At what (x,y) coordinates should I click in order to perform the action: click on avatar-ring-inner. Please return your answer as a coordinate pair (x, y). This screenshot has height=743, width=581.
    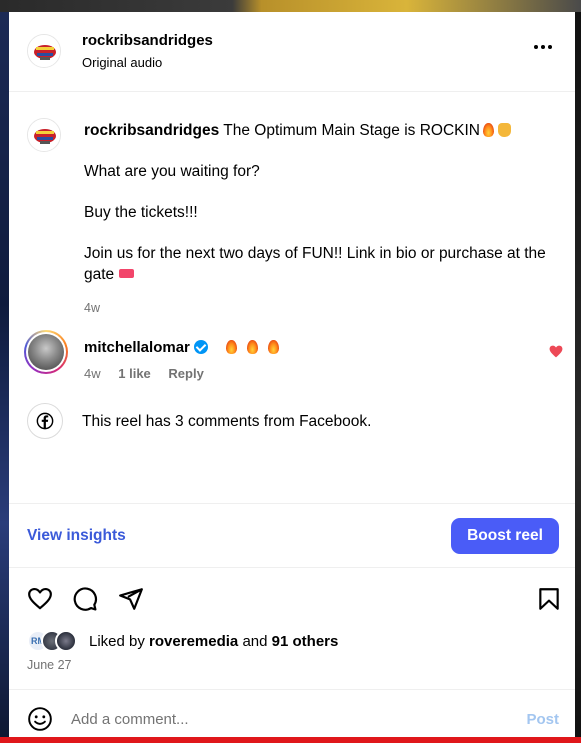
    Looking at the image, I should click on (46, 352).